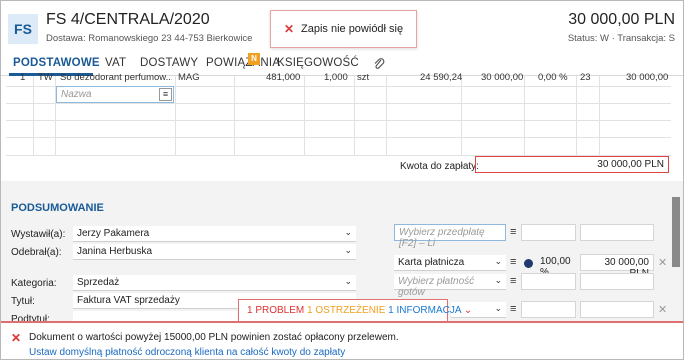  Describe the element at coordinates (513, 262) in the screenshot. I see `payment-menu-icon: ≡` at that location.